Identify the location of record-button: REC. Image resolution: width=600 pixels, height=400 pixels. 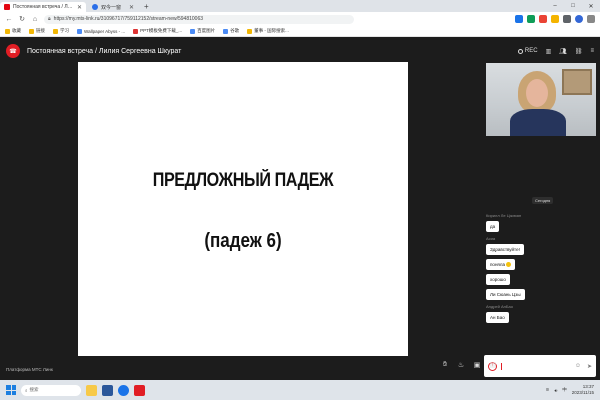
(527, 51).